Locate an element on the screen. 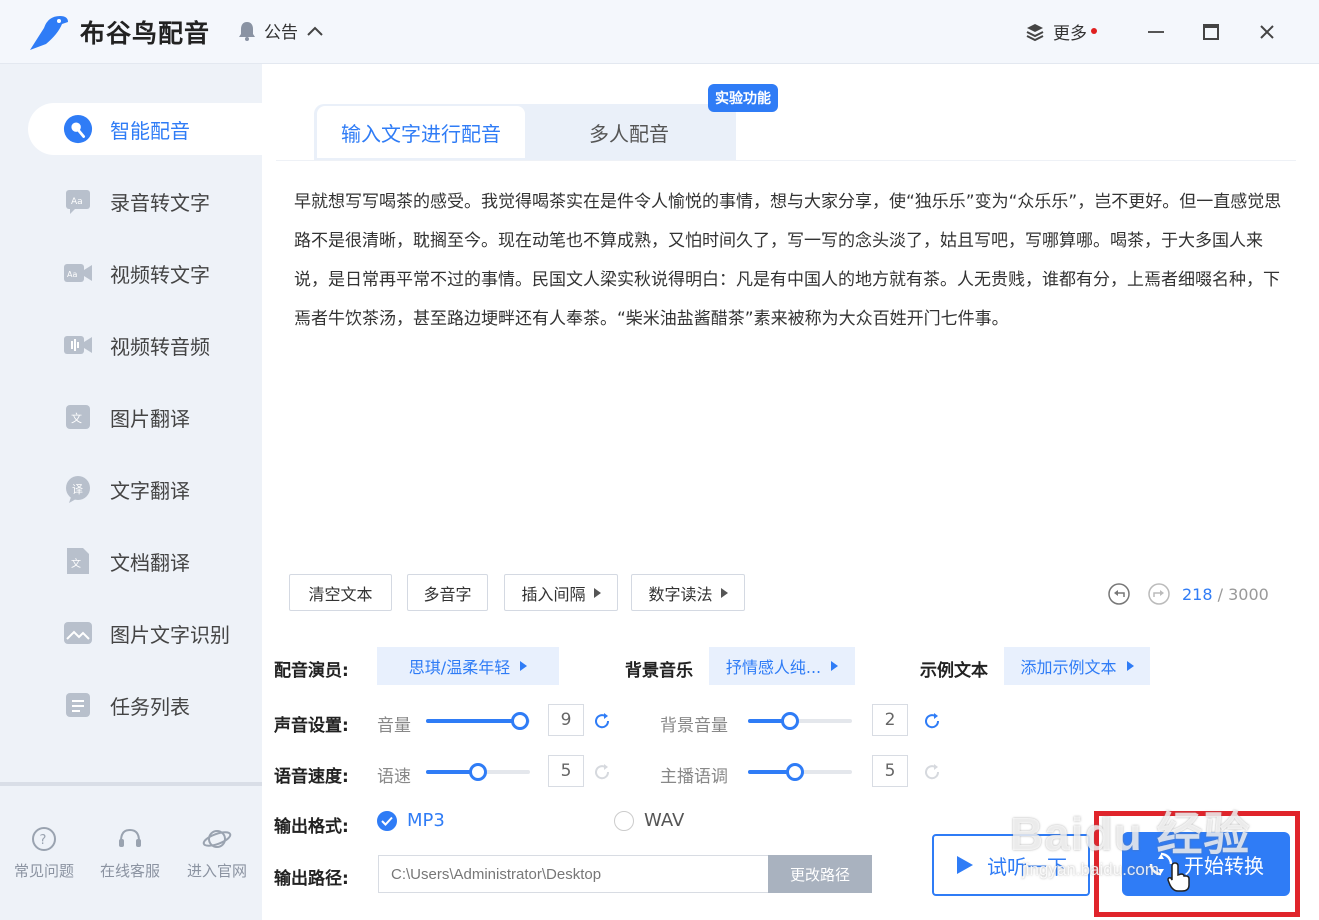 This screenshot has height=920, width=1319. sidebar-item-audio-to-text: Aa 录音转文字 is located at coordinates (145, 201).